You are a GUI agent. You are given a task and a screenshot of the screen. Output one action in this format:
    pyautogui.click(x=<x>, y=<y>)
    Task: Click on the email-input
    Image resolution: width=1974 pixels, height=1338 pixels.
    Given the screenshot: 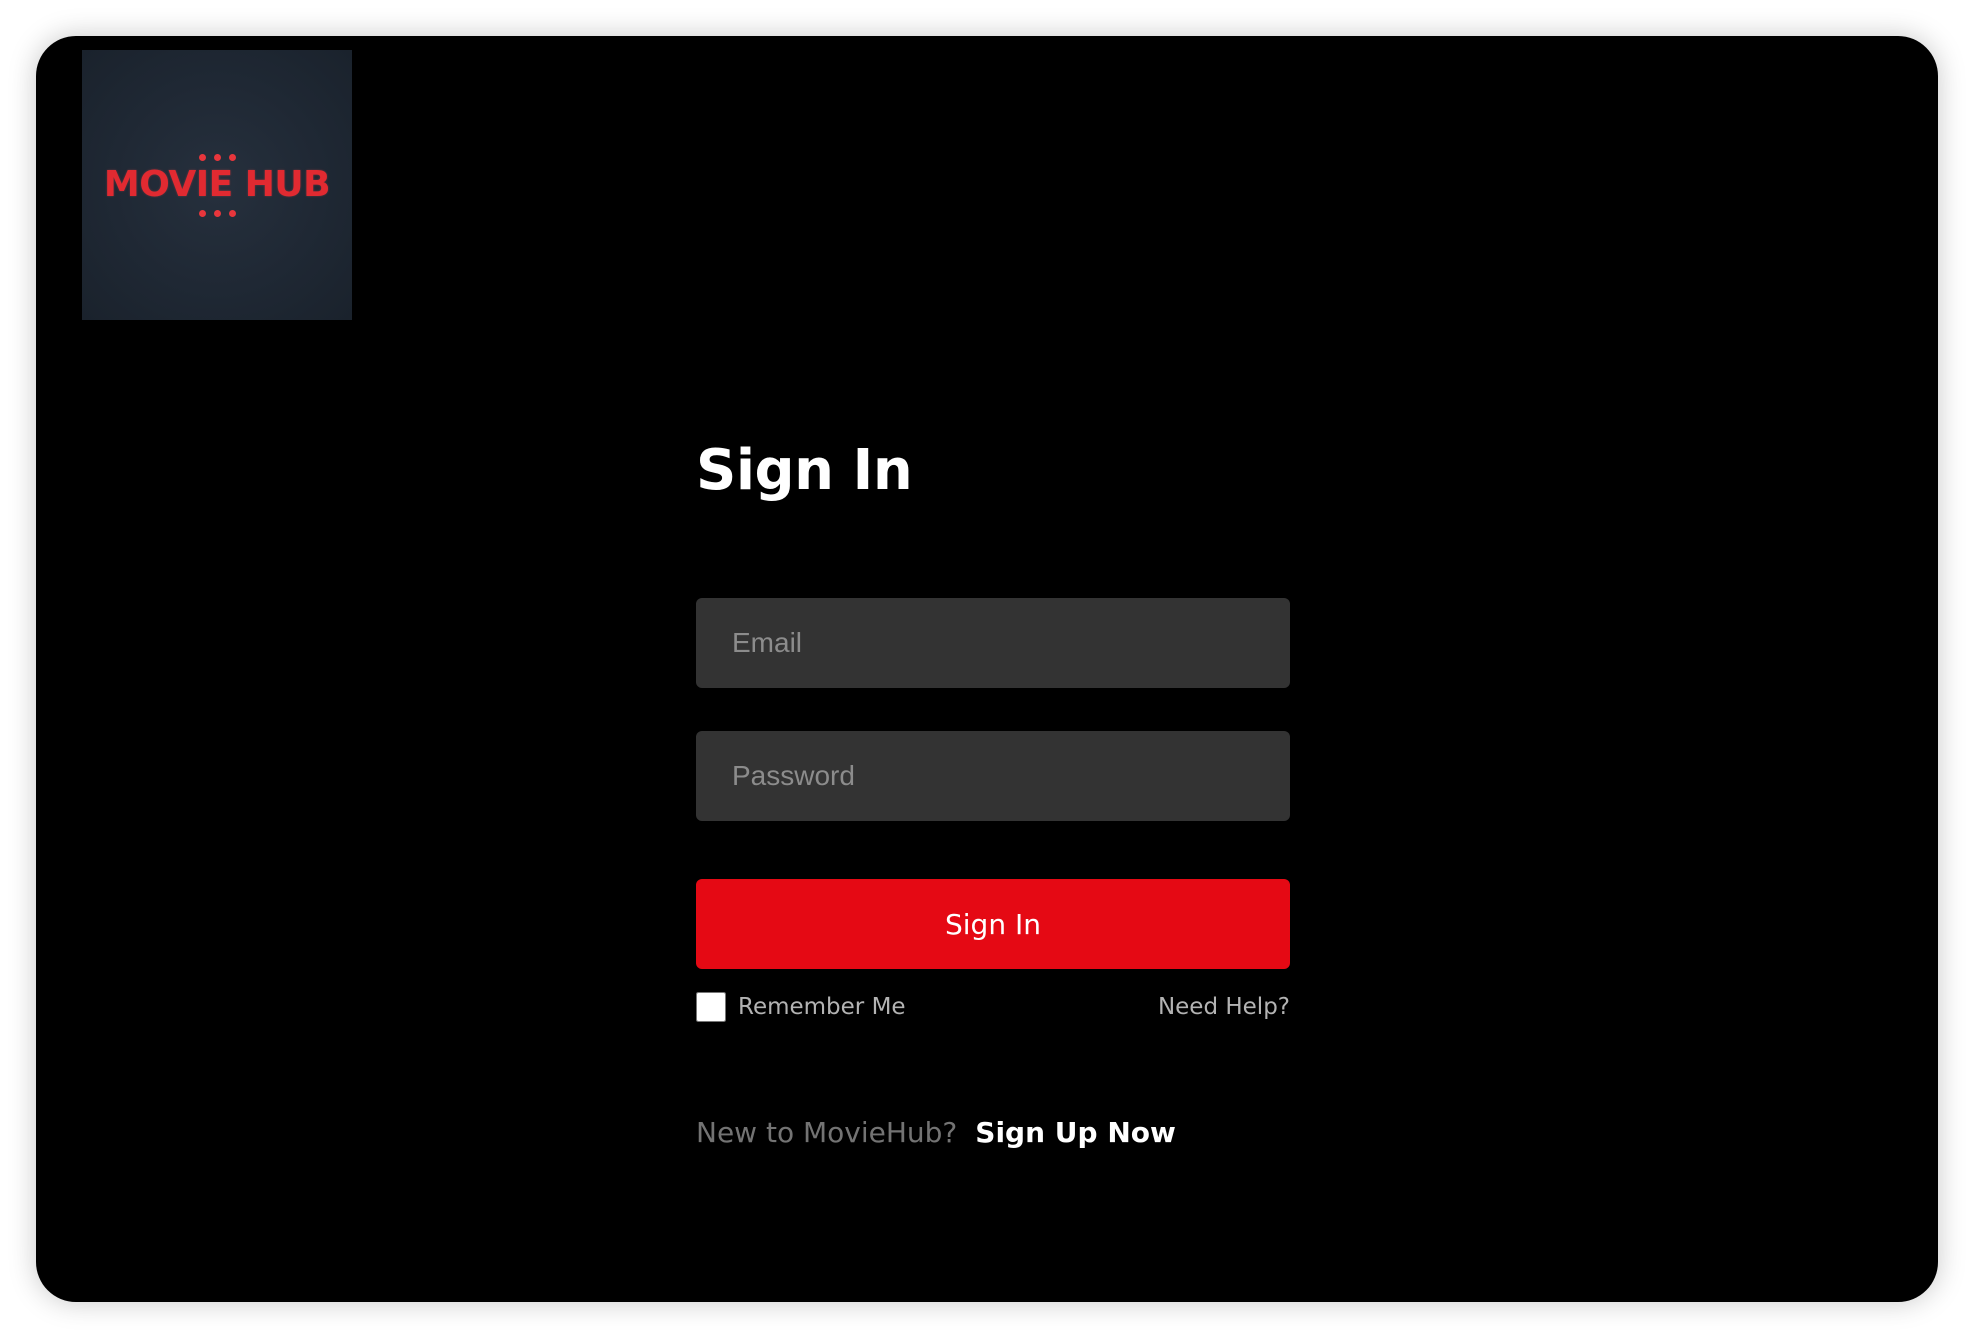 What is the action you would take?
    pyautogui.click(x=993, y=643)
    